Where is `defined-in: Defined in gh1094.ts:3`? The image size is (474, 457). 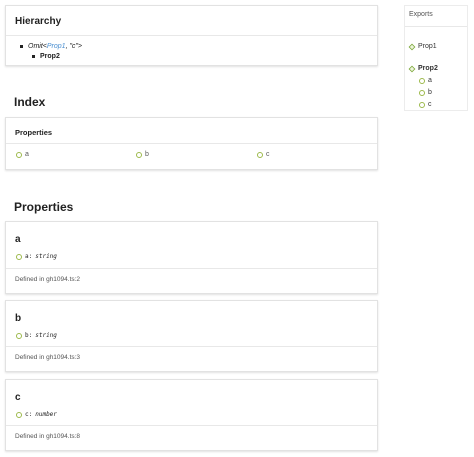 defined-in: Defined in gh1094.ts:3 is located at coordinates (48, 357).